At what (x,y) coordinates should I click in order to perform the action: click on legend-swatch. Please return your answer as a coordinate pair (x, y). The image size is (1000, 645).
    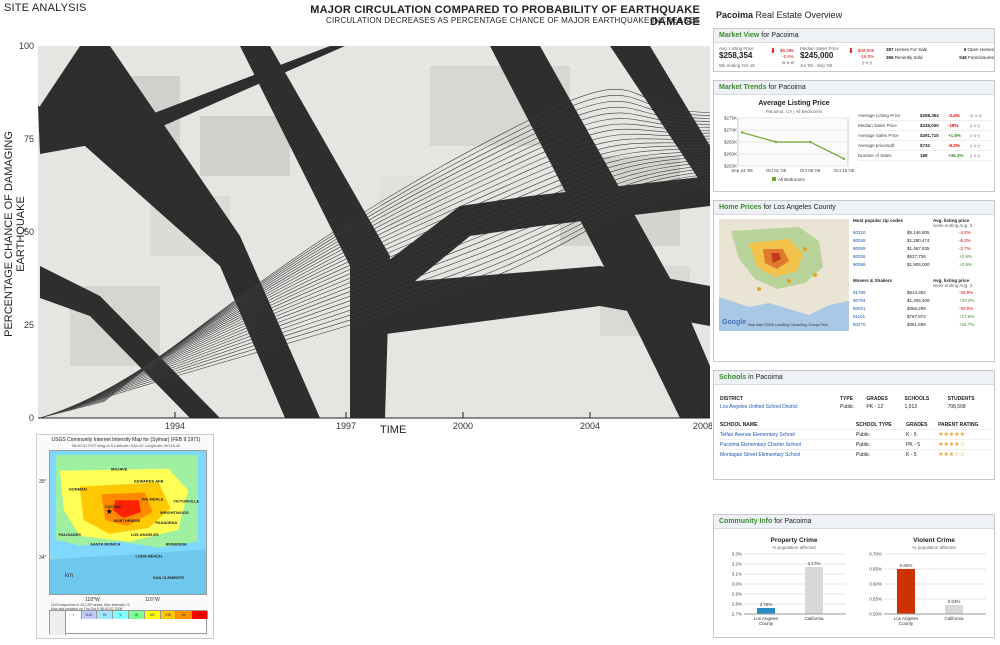
    Looking at the image, I should click on (774, 179).